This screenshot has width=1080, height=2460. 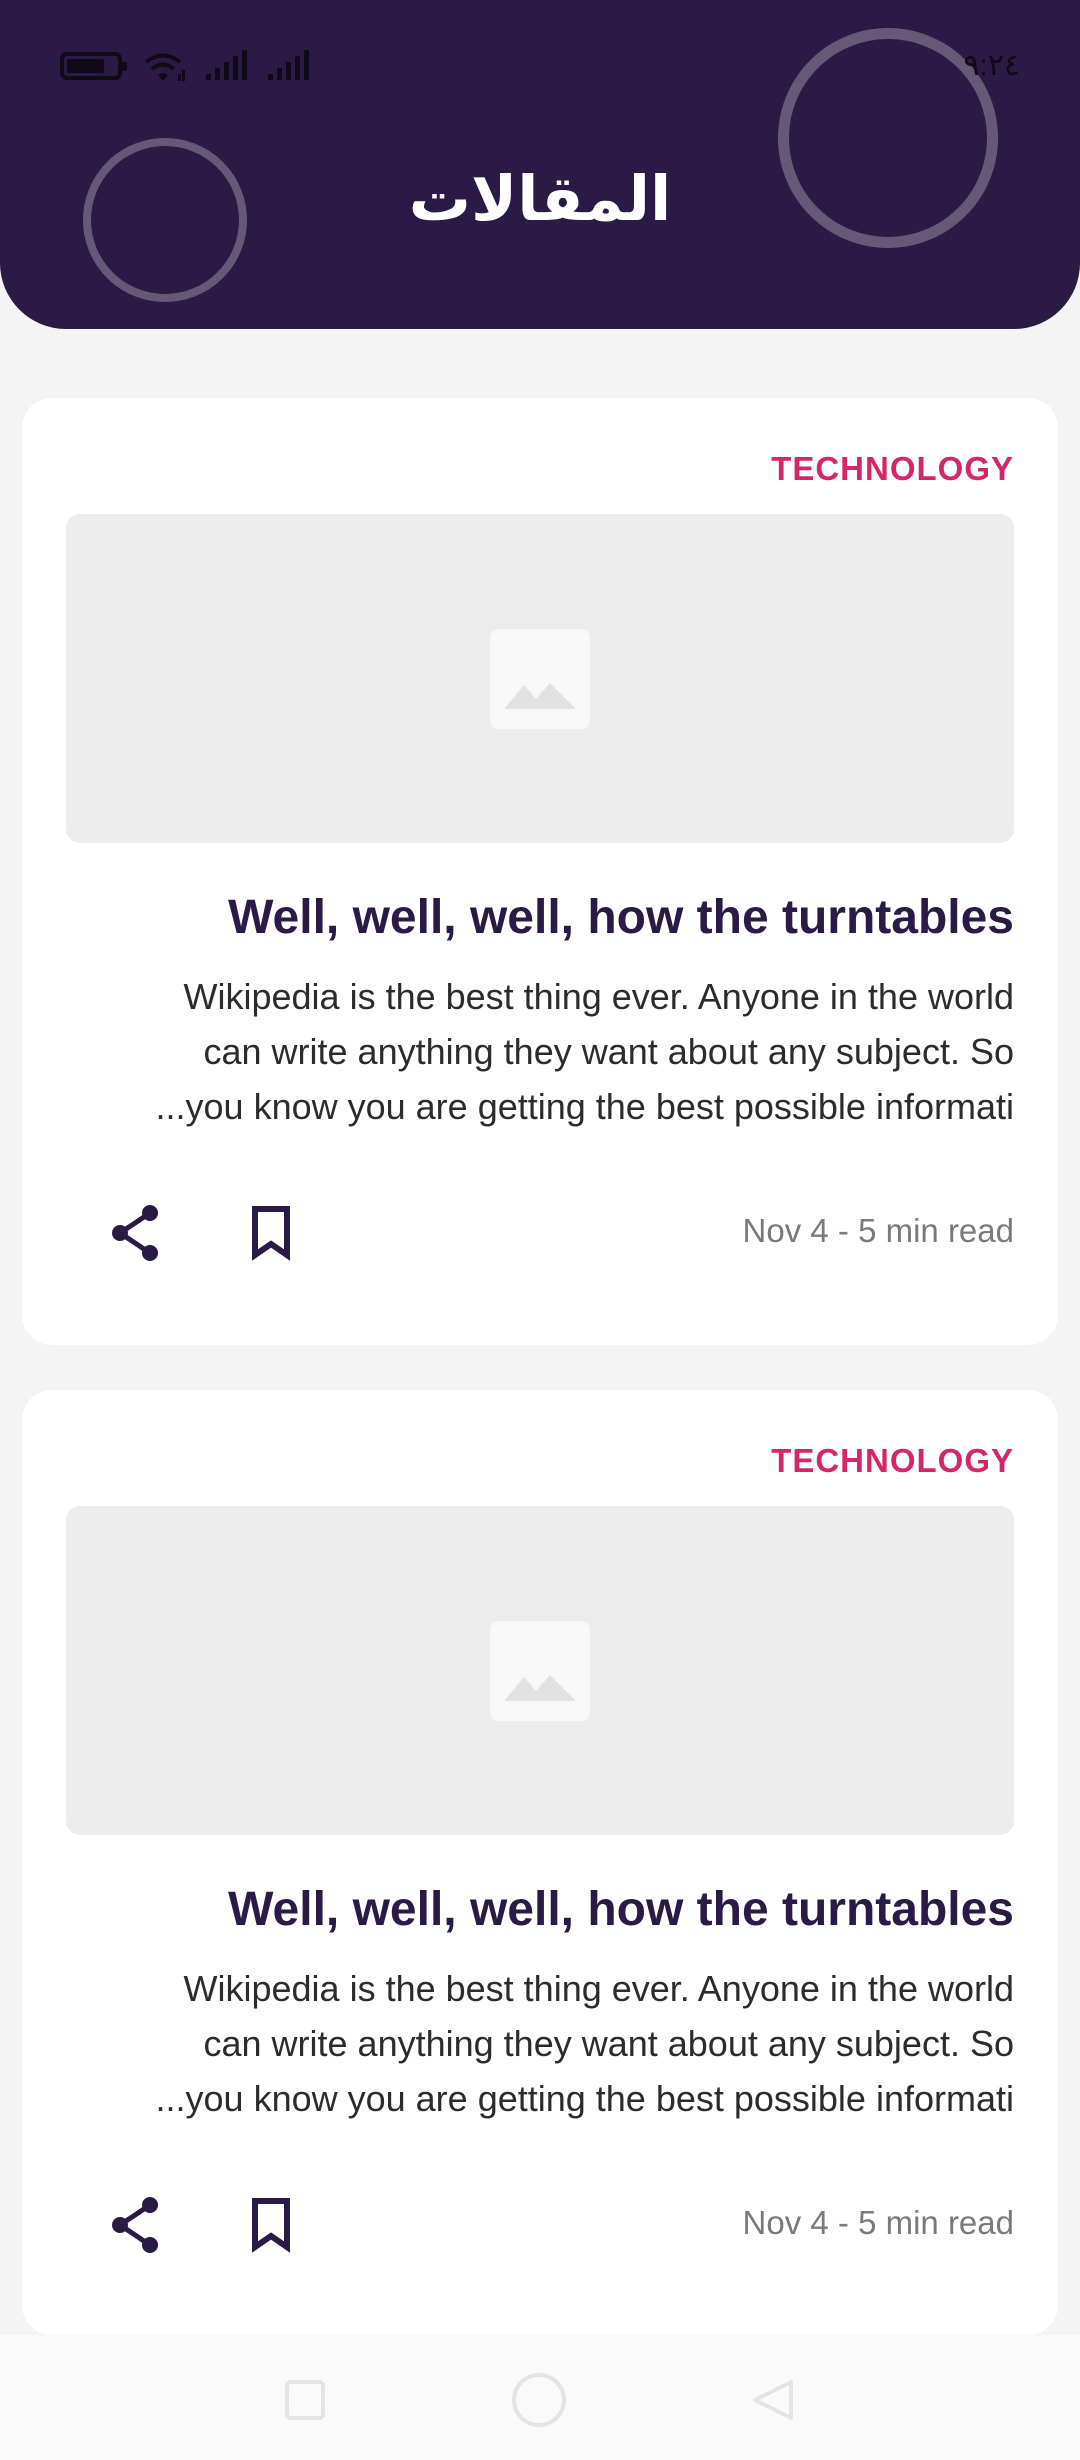 I want to click on home-icon, so click(x=539, y=2400).